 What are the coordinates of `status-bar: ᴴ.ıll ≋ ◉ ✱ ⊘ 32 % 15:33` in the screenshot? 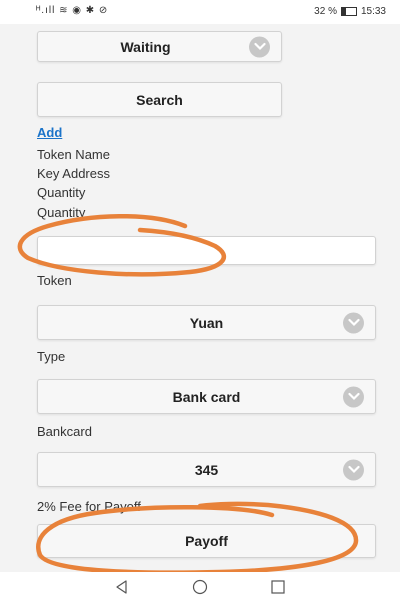 It's located at (200, 12).